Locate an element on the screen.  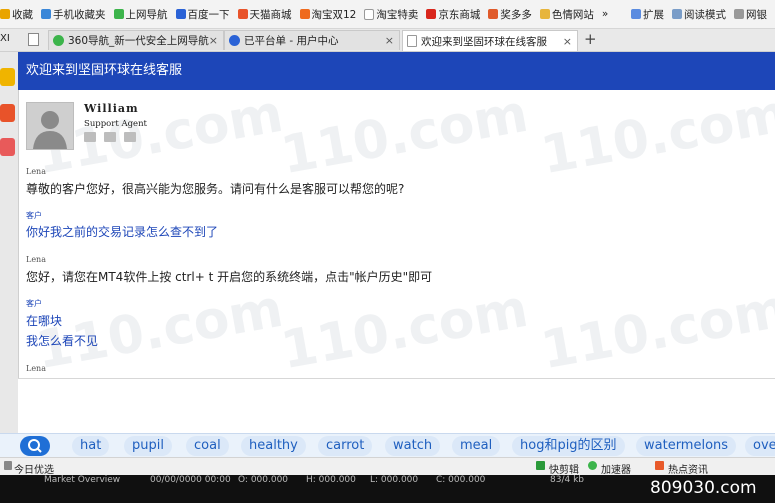
tab-user-center: 已平台单 - 用户中心 × is located at coordinates (312, 40).